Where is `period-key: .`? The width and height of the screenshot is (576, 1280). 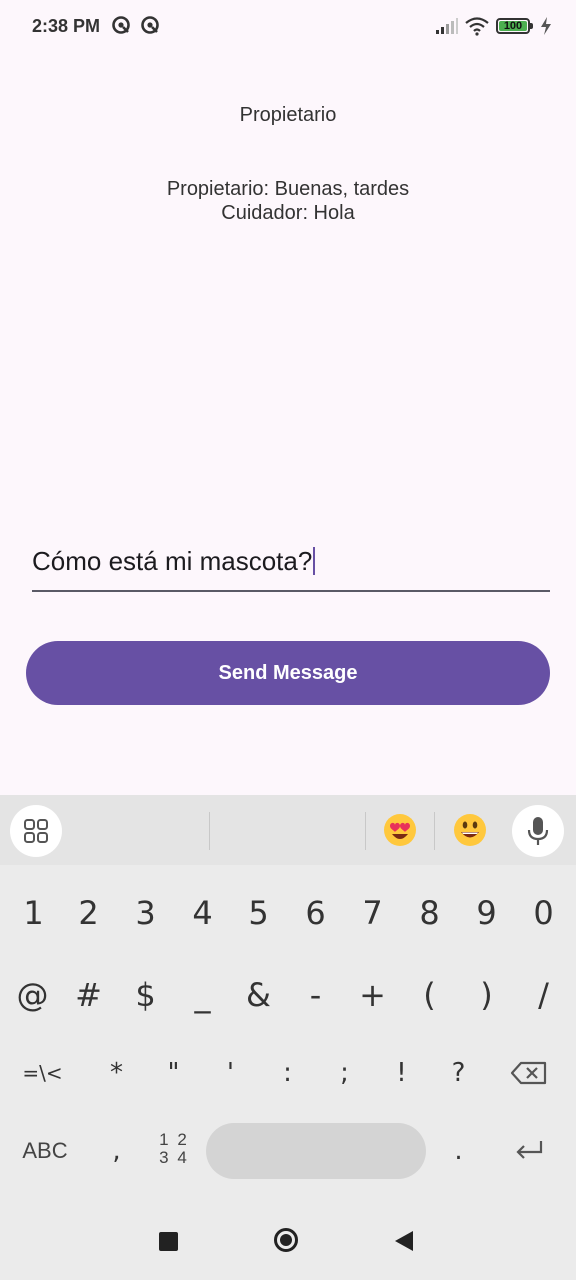 period-key: . is located at coordinates (458, 1151).